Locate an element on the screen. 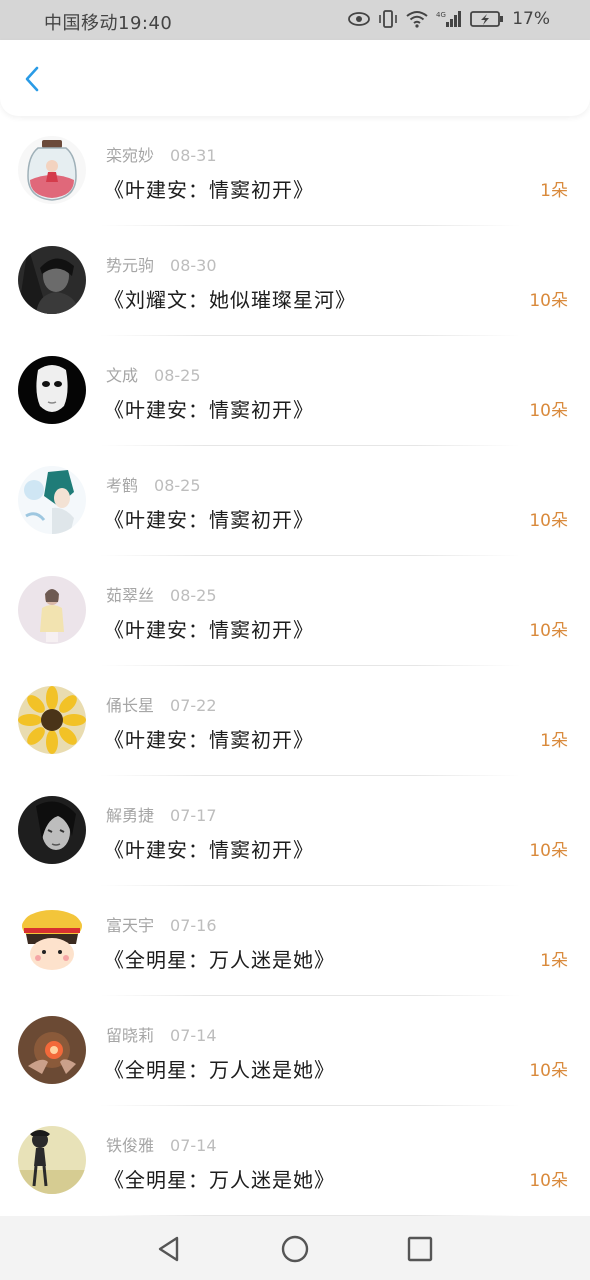  item-date: 07-16 is located at coordinates (193, 925).